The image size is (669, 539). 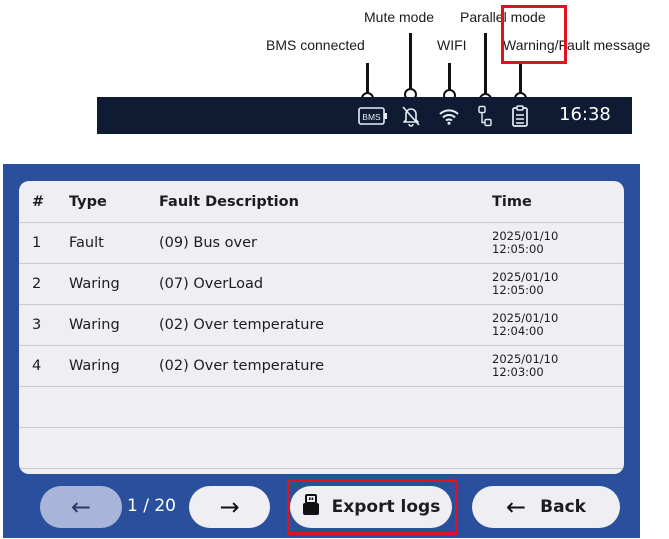 I want to click on parallel-icon, so click(x=485, y=116).